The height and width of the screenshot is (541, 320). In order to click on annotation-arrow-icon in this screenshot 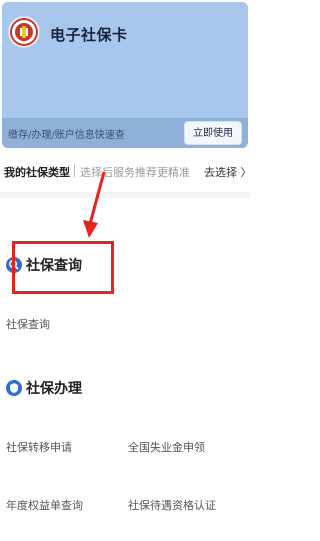, I will do `click(94, 204)`.